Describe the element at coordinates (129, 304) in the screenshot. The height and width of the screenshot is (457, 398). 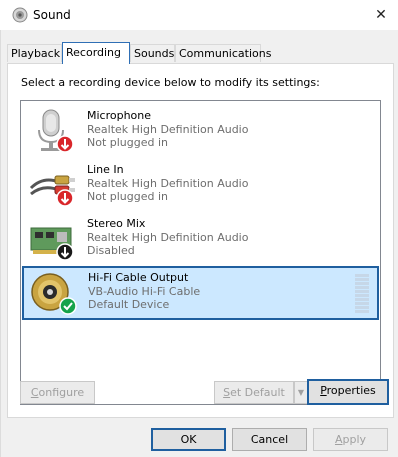
I see `device-status: Default Device` at that location.